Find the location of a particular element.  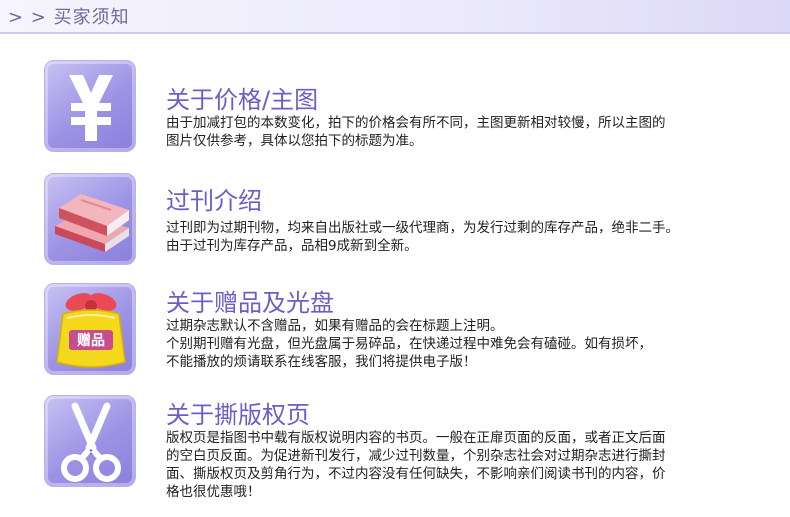

price-section-title: 关于价格/主图 is located at coordinates (242, 100).